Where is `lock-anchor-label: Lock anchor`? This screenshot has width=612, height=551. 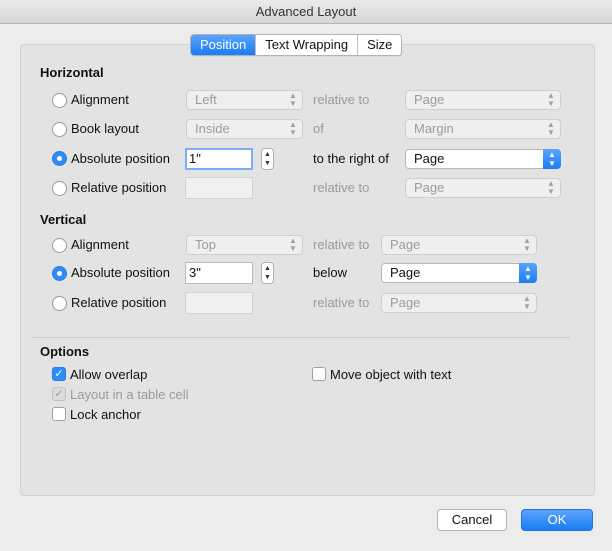
lock-anchor-label: Lock anchor is located at coordinates (105, 414).